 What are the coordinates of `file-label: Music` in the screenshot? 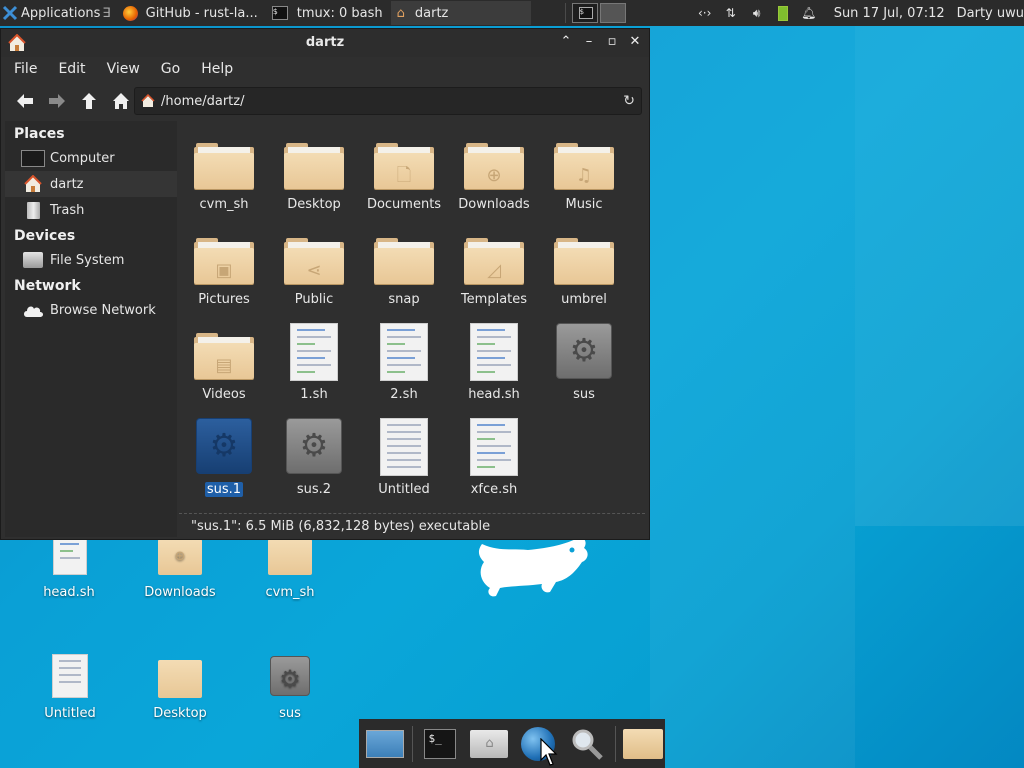 It's located at (584, 204).